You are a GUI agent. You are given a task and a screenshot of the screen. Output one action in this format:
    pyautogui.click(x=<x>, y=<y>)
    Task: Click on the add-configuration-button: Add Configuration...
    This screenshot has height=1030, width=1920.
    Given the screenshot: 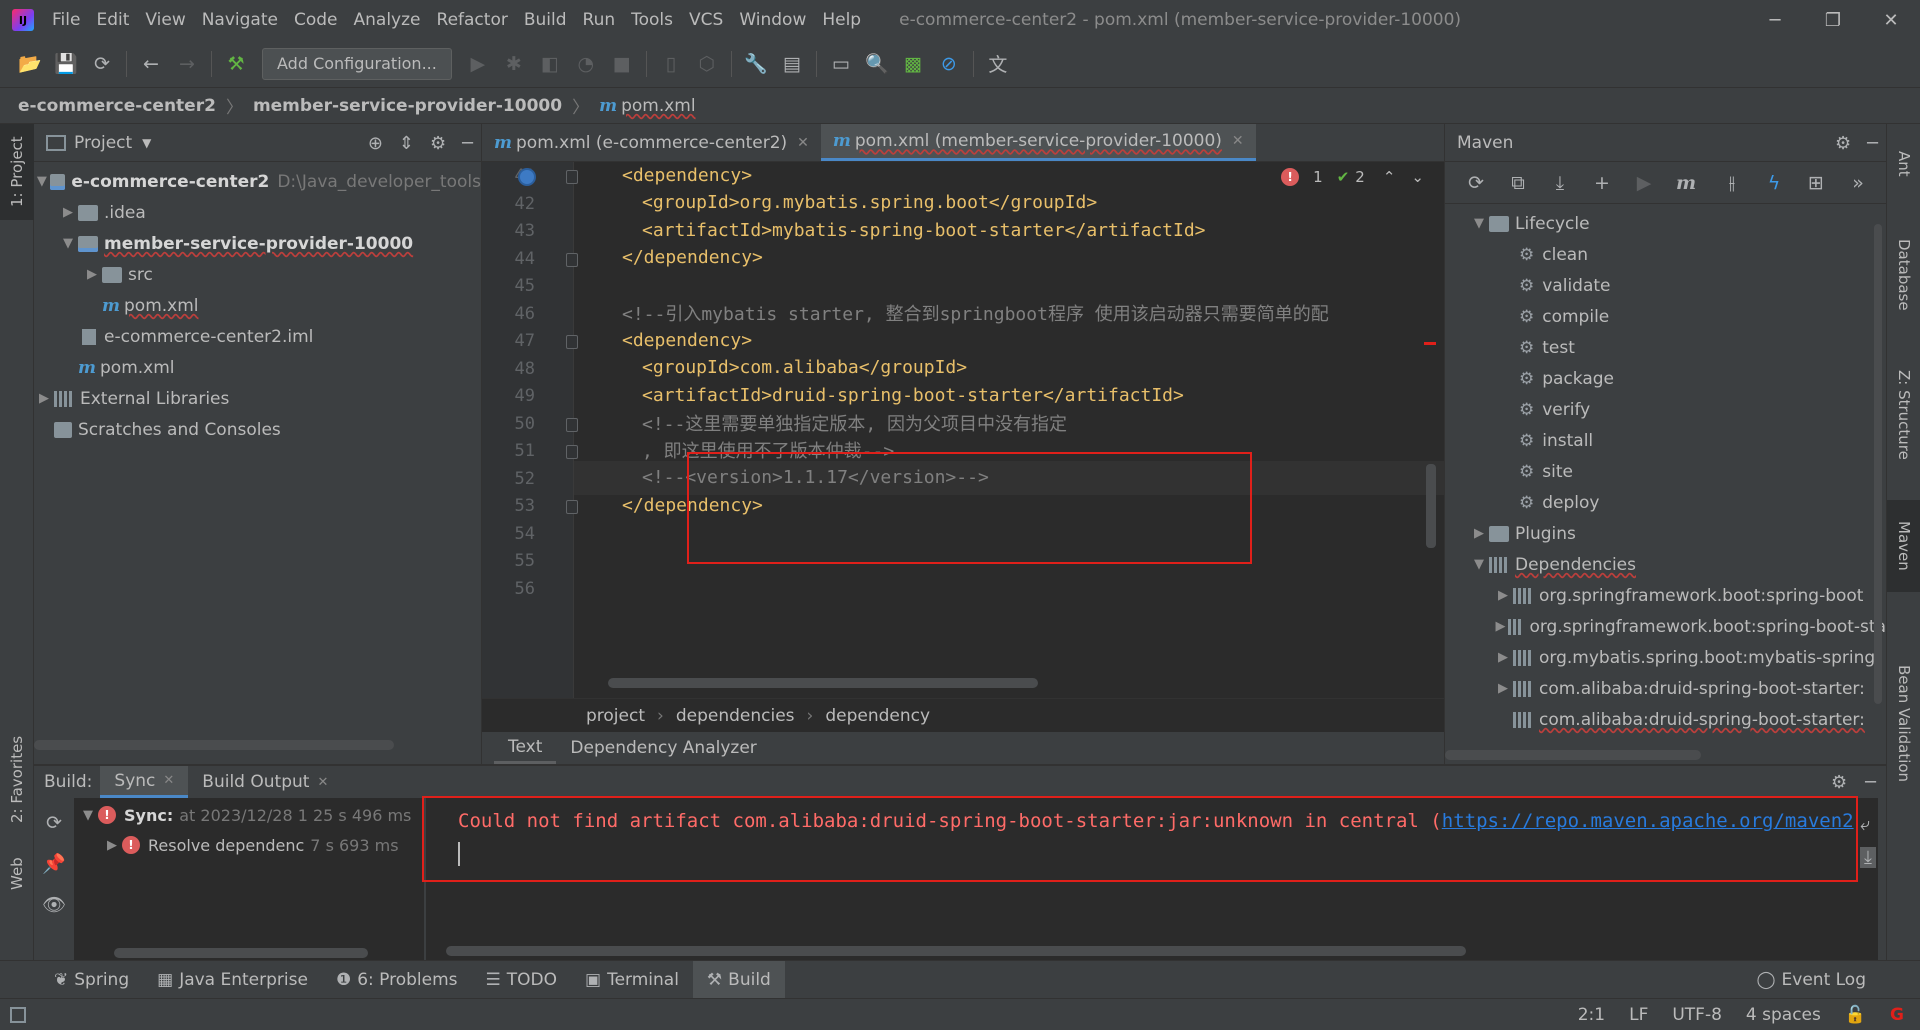 What is the action you would take?
    pyautogui.click(x=357, y=63)
    